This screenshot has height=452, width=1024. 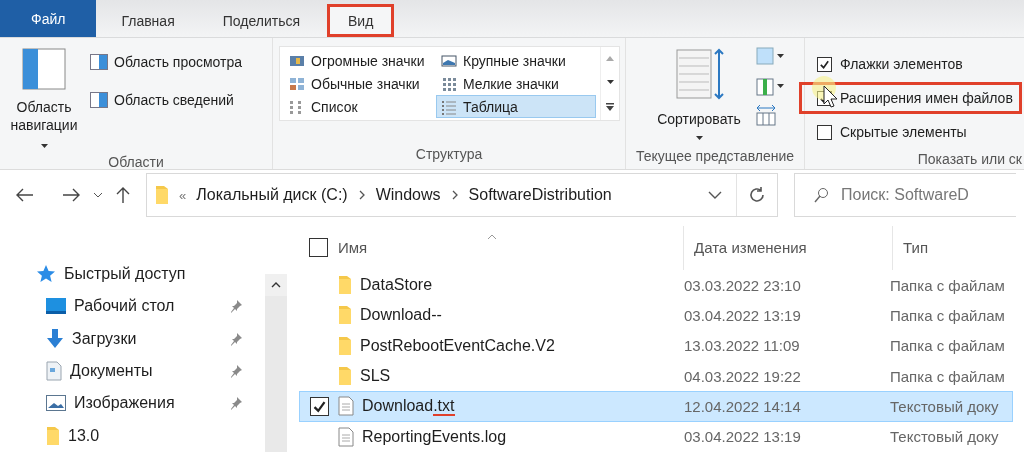 What do you see at coordinates (787, 248) in the screenshot?
I see `column-header: Дата изменения` at bounding box center [787, 248].